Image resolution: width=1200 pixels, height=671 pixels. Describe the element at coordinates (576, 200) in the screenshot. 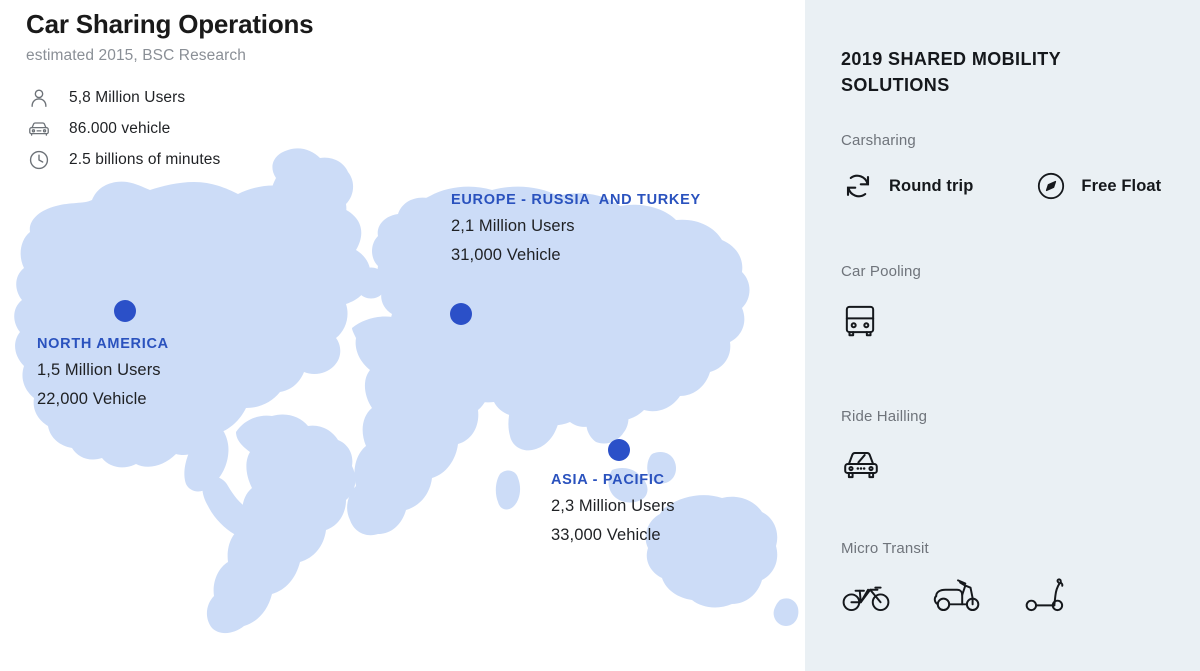

I see `region-name-europe: EUROPE - RUSSIA AND TURKEY` at that location.